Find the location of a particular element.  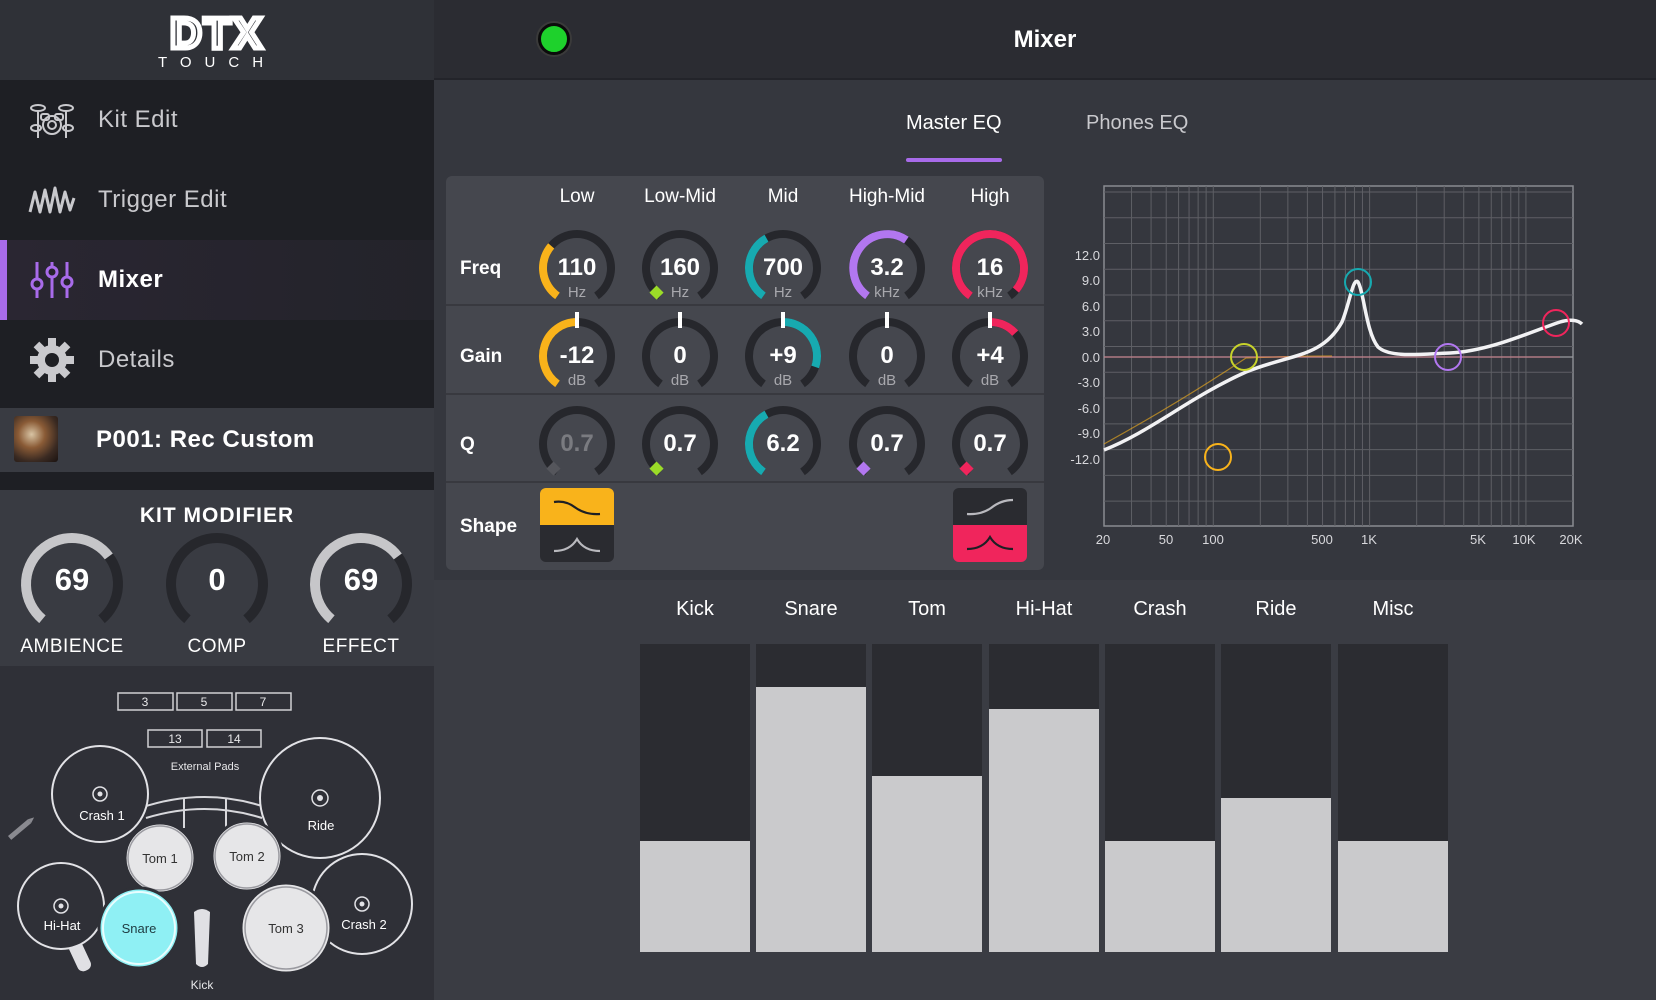

low-q-knob: 0.7 is located at coordinates (577, 442).